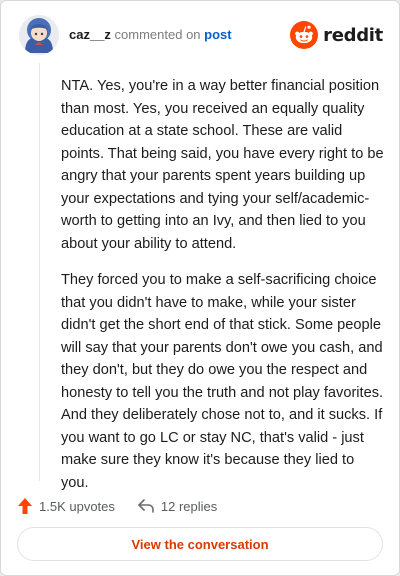 The height and width of the screenshot is (576, 400). I want to click on view-conversation-button: View the conversation, so click(200, 544).